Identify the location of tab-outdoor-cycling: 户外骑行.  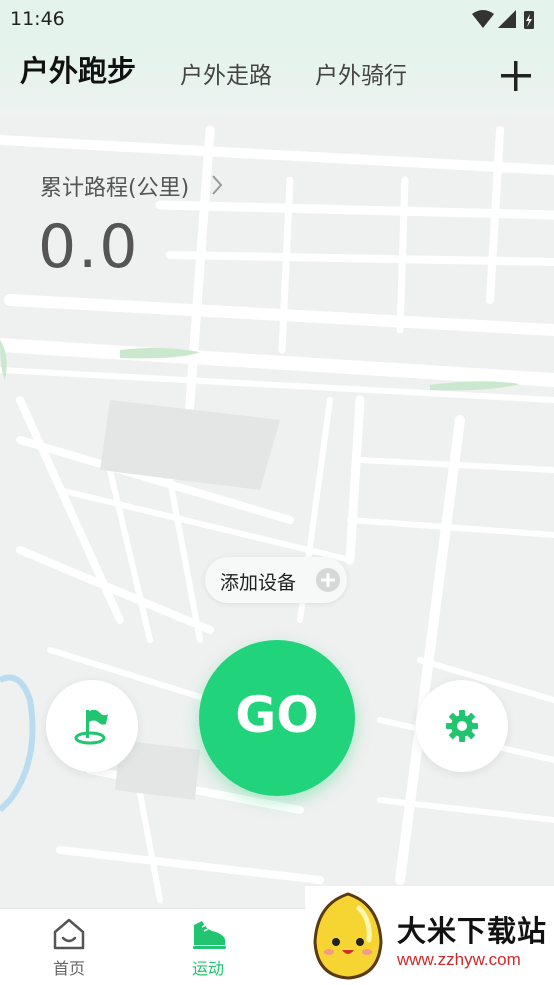
(361, 73).